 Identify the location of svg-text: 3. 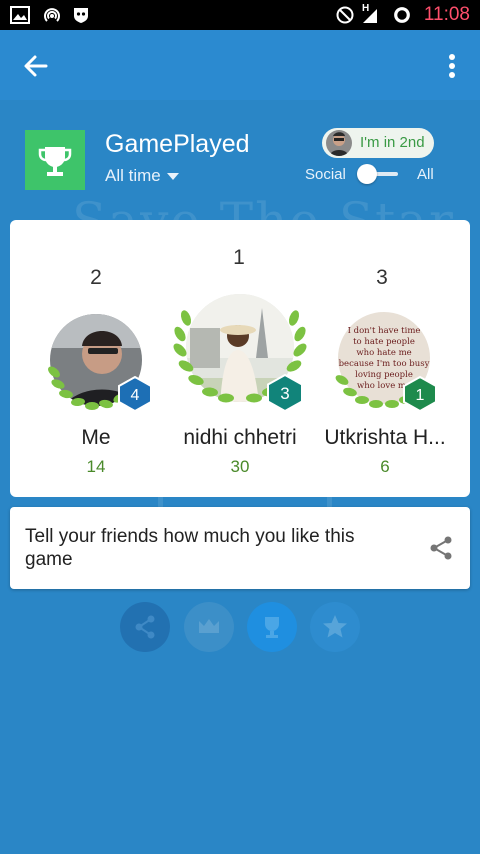
(284, 393).